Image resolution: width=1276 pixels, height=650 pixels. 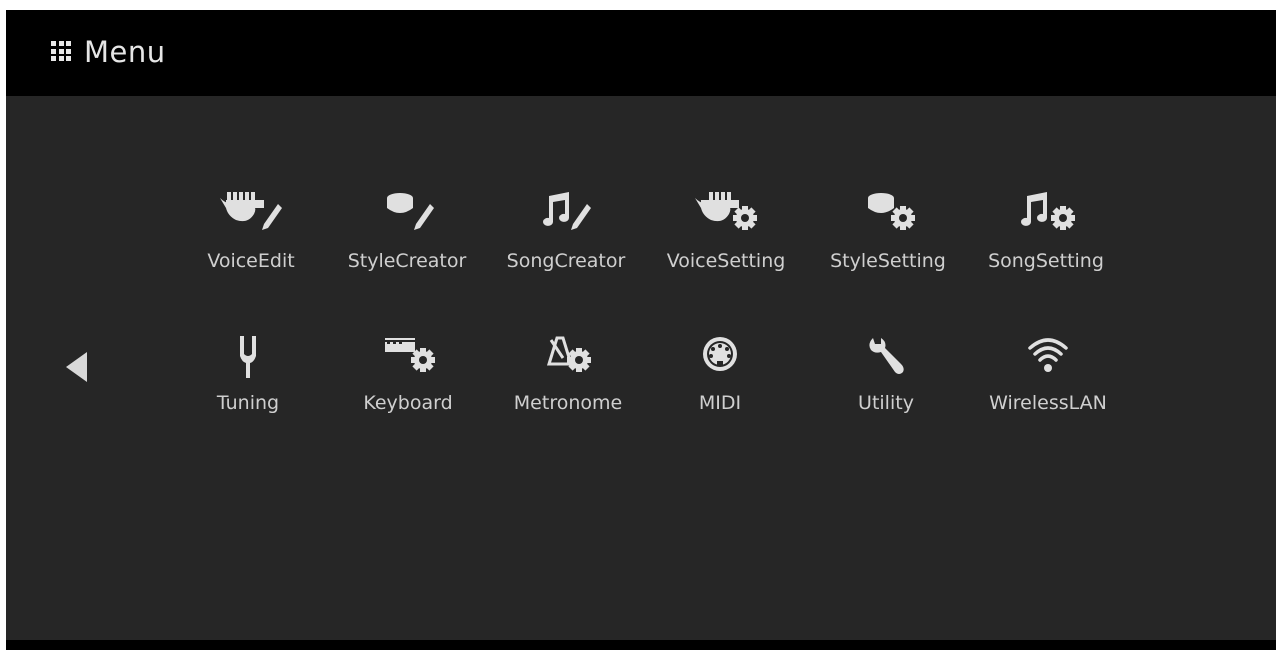 What do you see at coordinates (886, 356) in the screenshot?
I see `wrench-icon` at bounding box center [886, 356].